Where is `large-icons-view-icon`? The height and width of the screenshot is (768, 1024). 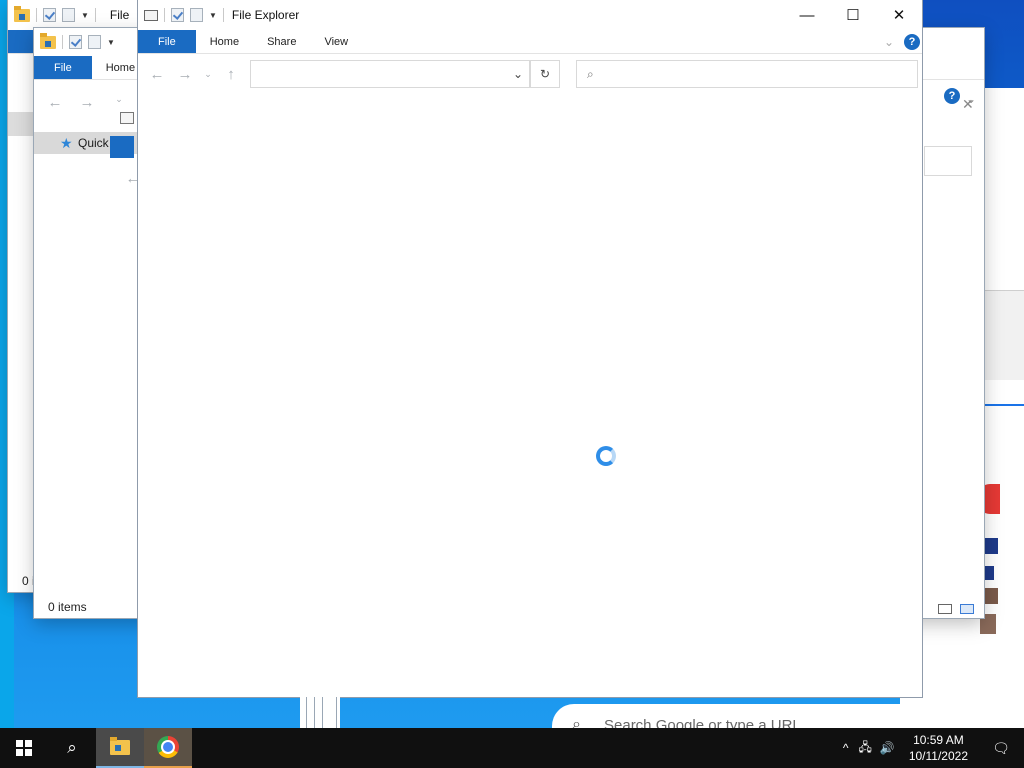
large-icons-view-icon is located at coordinates (967, 609).